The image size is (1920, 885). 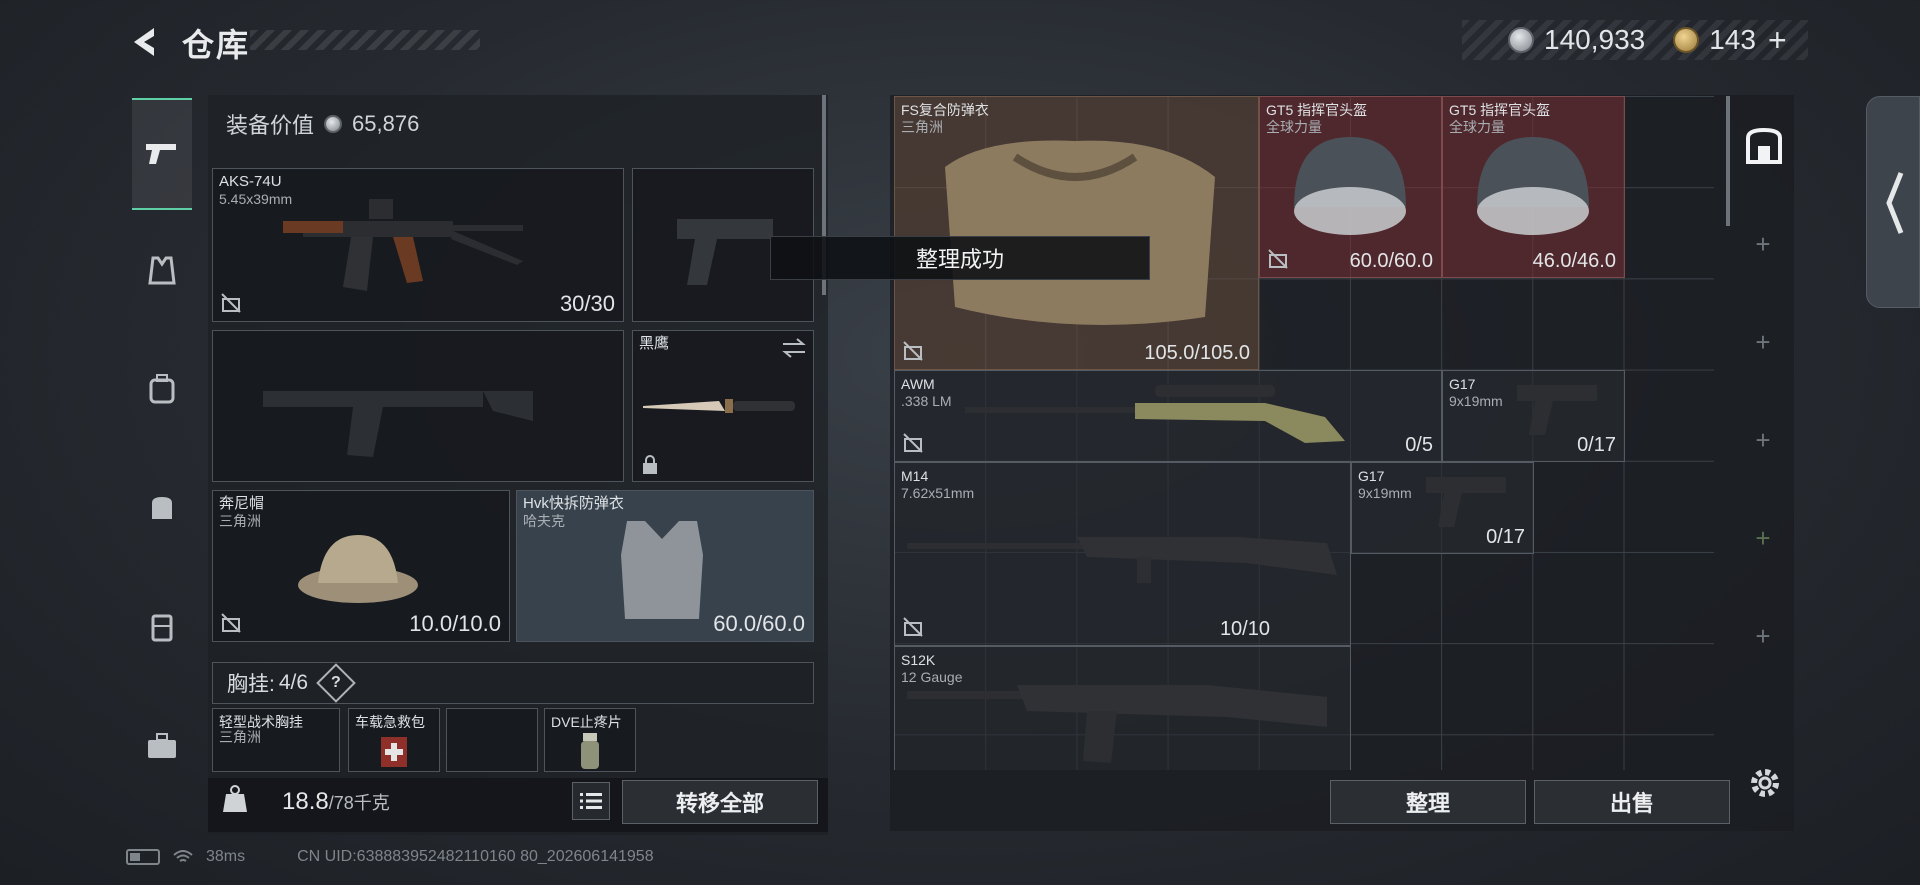 I want to click on sort-button: 整理, so click(x=1428, y=802).